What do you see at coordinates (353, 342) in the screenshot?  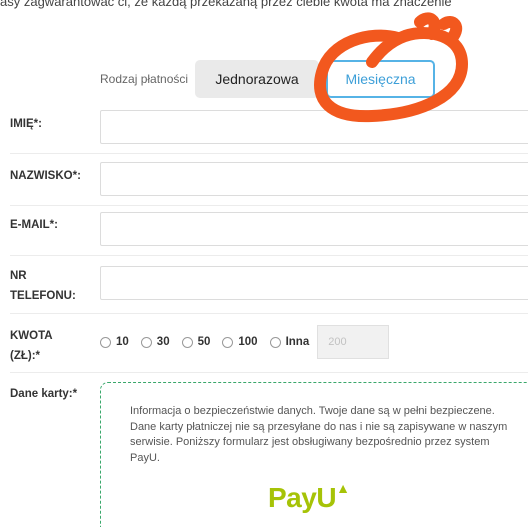 I see `other-amount-input: 200` at bounding box center [353, 342].